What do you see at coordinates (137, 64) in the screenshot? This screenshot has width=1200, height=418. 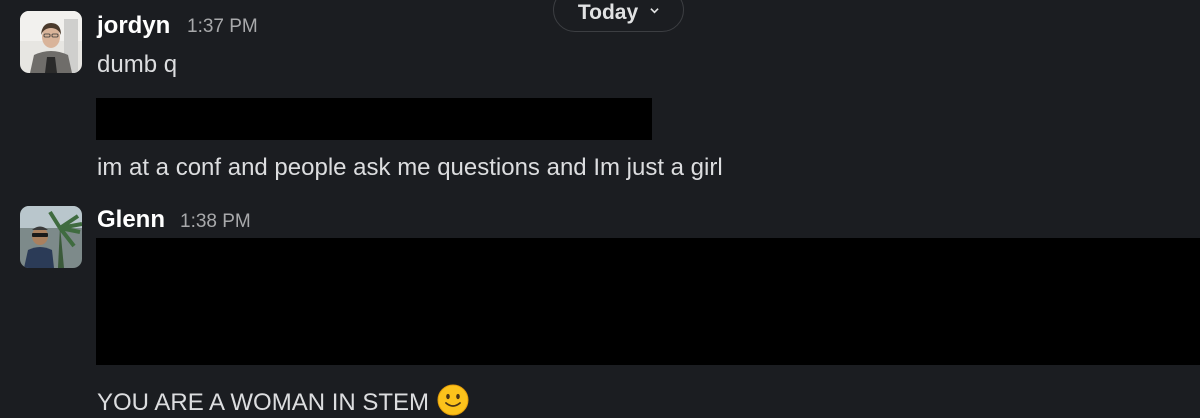 I see `message-text: dumb q` at bounding box center [137, 64].